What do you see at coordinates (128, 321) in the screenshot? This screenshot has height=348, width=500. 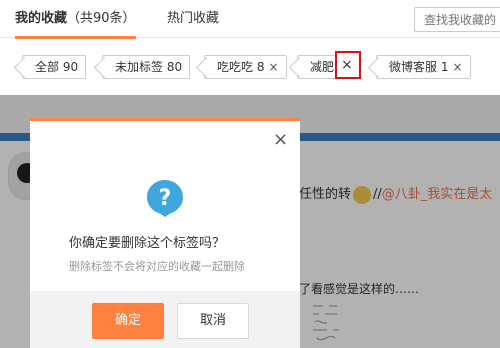 I see `confirm-button: 确定` at bounding box center [128, 321].